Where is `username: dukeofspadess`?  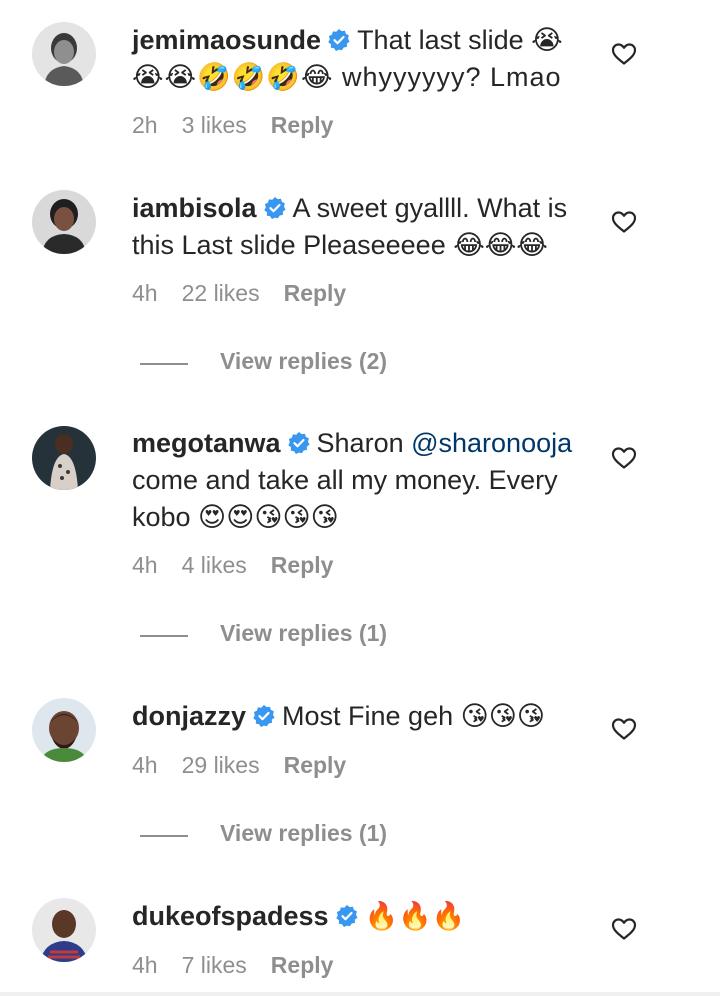 username: dukeofspadess is located at coordinates (230, 916).